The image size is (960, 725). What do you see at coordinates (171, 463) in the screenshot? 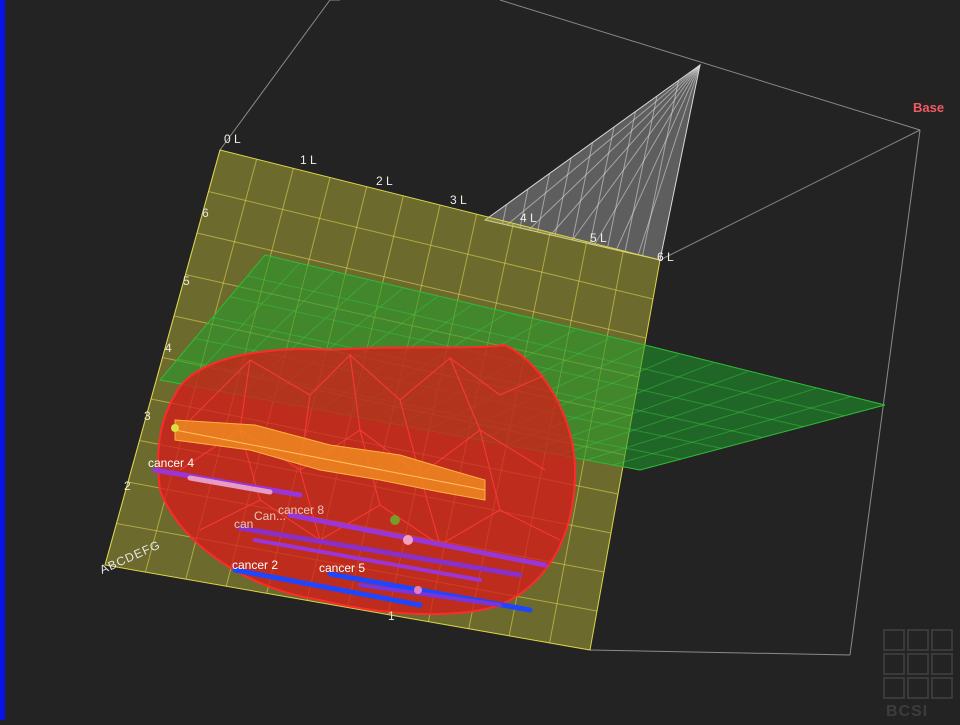
I see `cancer-label-4: cancer 4` at bounding box center [171, 463].